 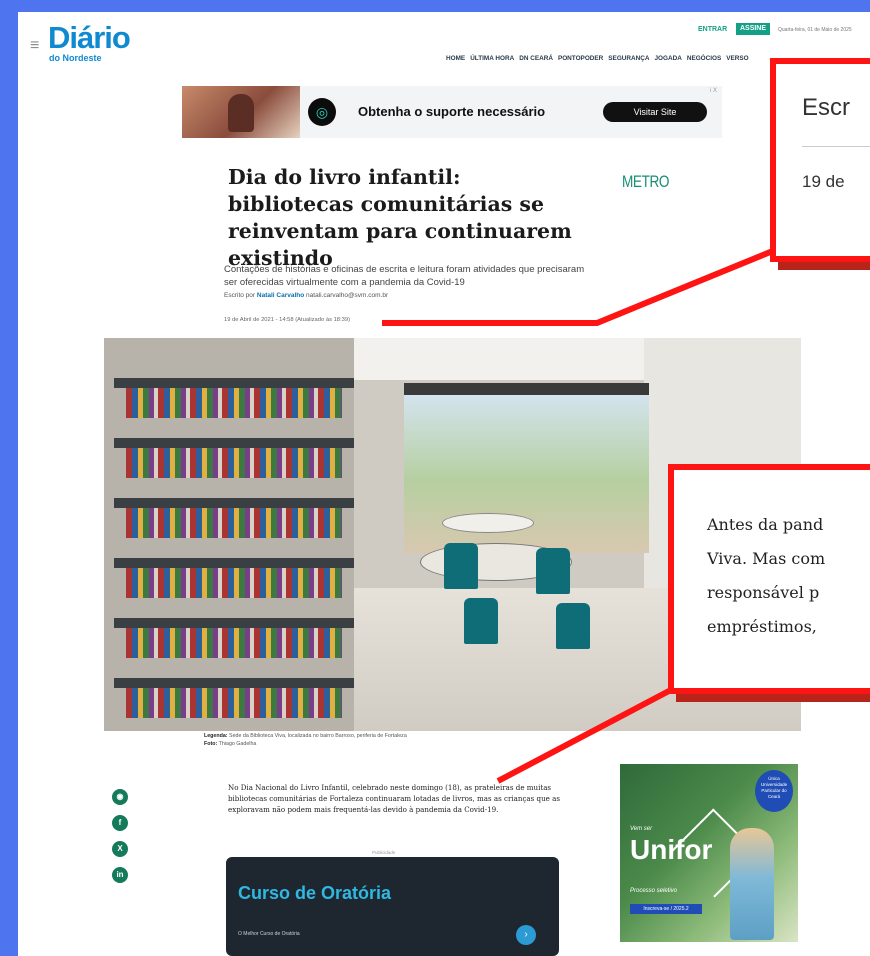 What do you see at coordinates (763, 592) in the screenshot?
I see `zoom-body-line: responsável p` at bounding box center [763, 592].